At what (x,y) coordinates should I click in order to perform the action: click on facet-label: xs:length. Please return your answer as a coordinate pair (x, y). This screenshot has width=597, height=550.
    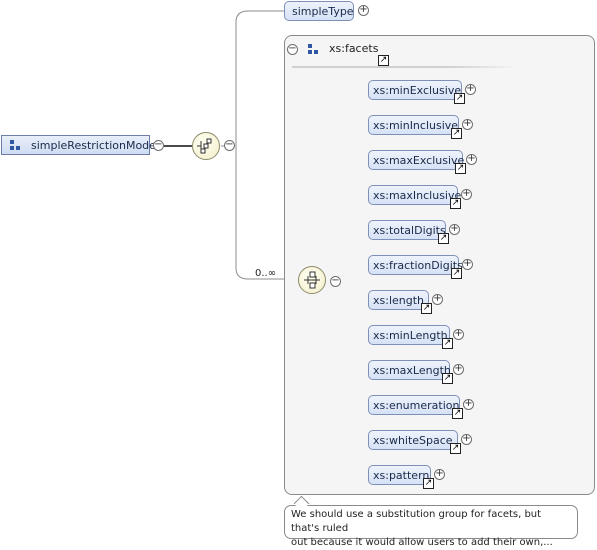
    Looking at the image, I should click on (399, 300).